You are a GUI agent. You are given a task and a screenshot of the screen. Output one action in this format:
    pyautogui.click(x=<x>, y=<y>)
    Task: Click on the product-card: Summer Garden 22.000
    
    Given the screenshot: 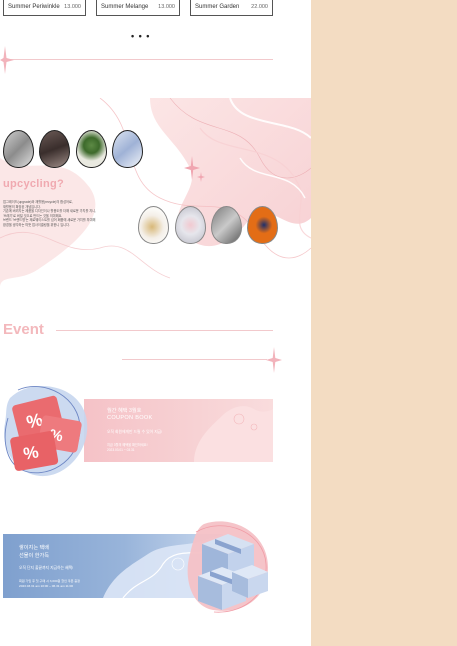 What is the action you would take?
    pyautogui.click(x=231, y=8)
    